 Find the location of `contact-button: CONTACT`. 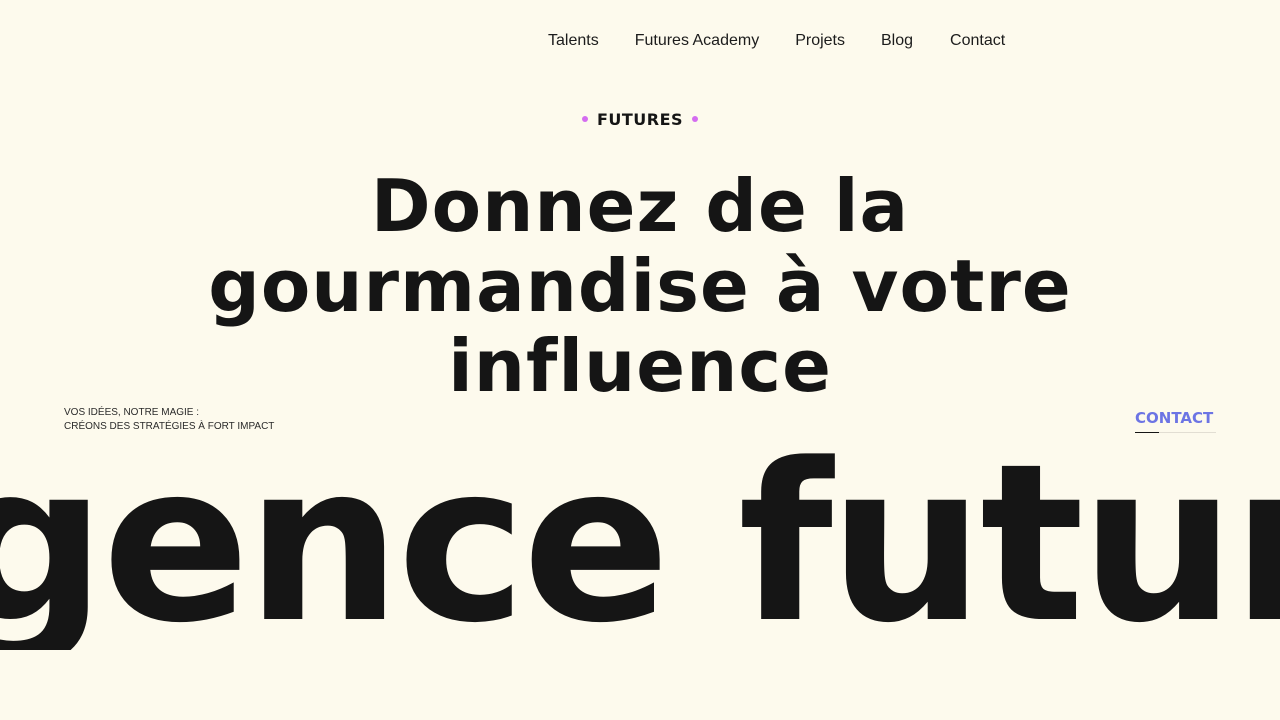

contact-button: CONTACT is located at coordinates (1175, 420).